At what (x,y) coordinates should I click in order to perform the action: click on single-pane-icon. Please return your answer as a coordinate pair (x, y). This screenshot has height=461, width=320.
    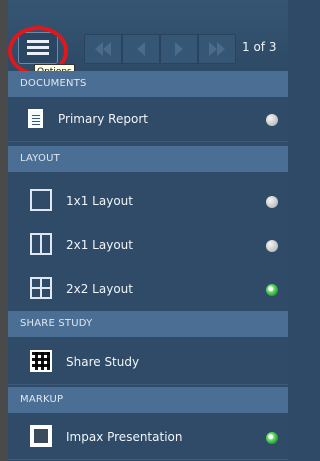
    Looking at the image, I should click on (41, 200).